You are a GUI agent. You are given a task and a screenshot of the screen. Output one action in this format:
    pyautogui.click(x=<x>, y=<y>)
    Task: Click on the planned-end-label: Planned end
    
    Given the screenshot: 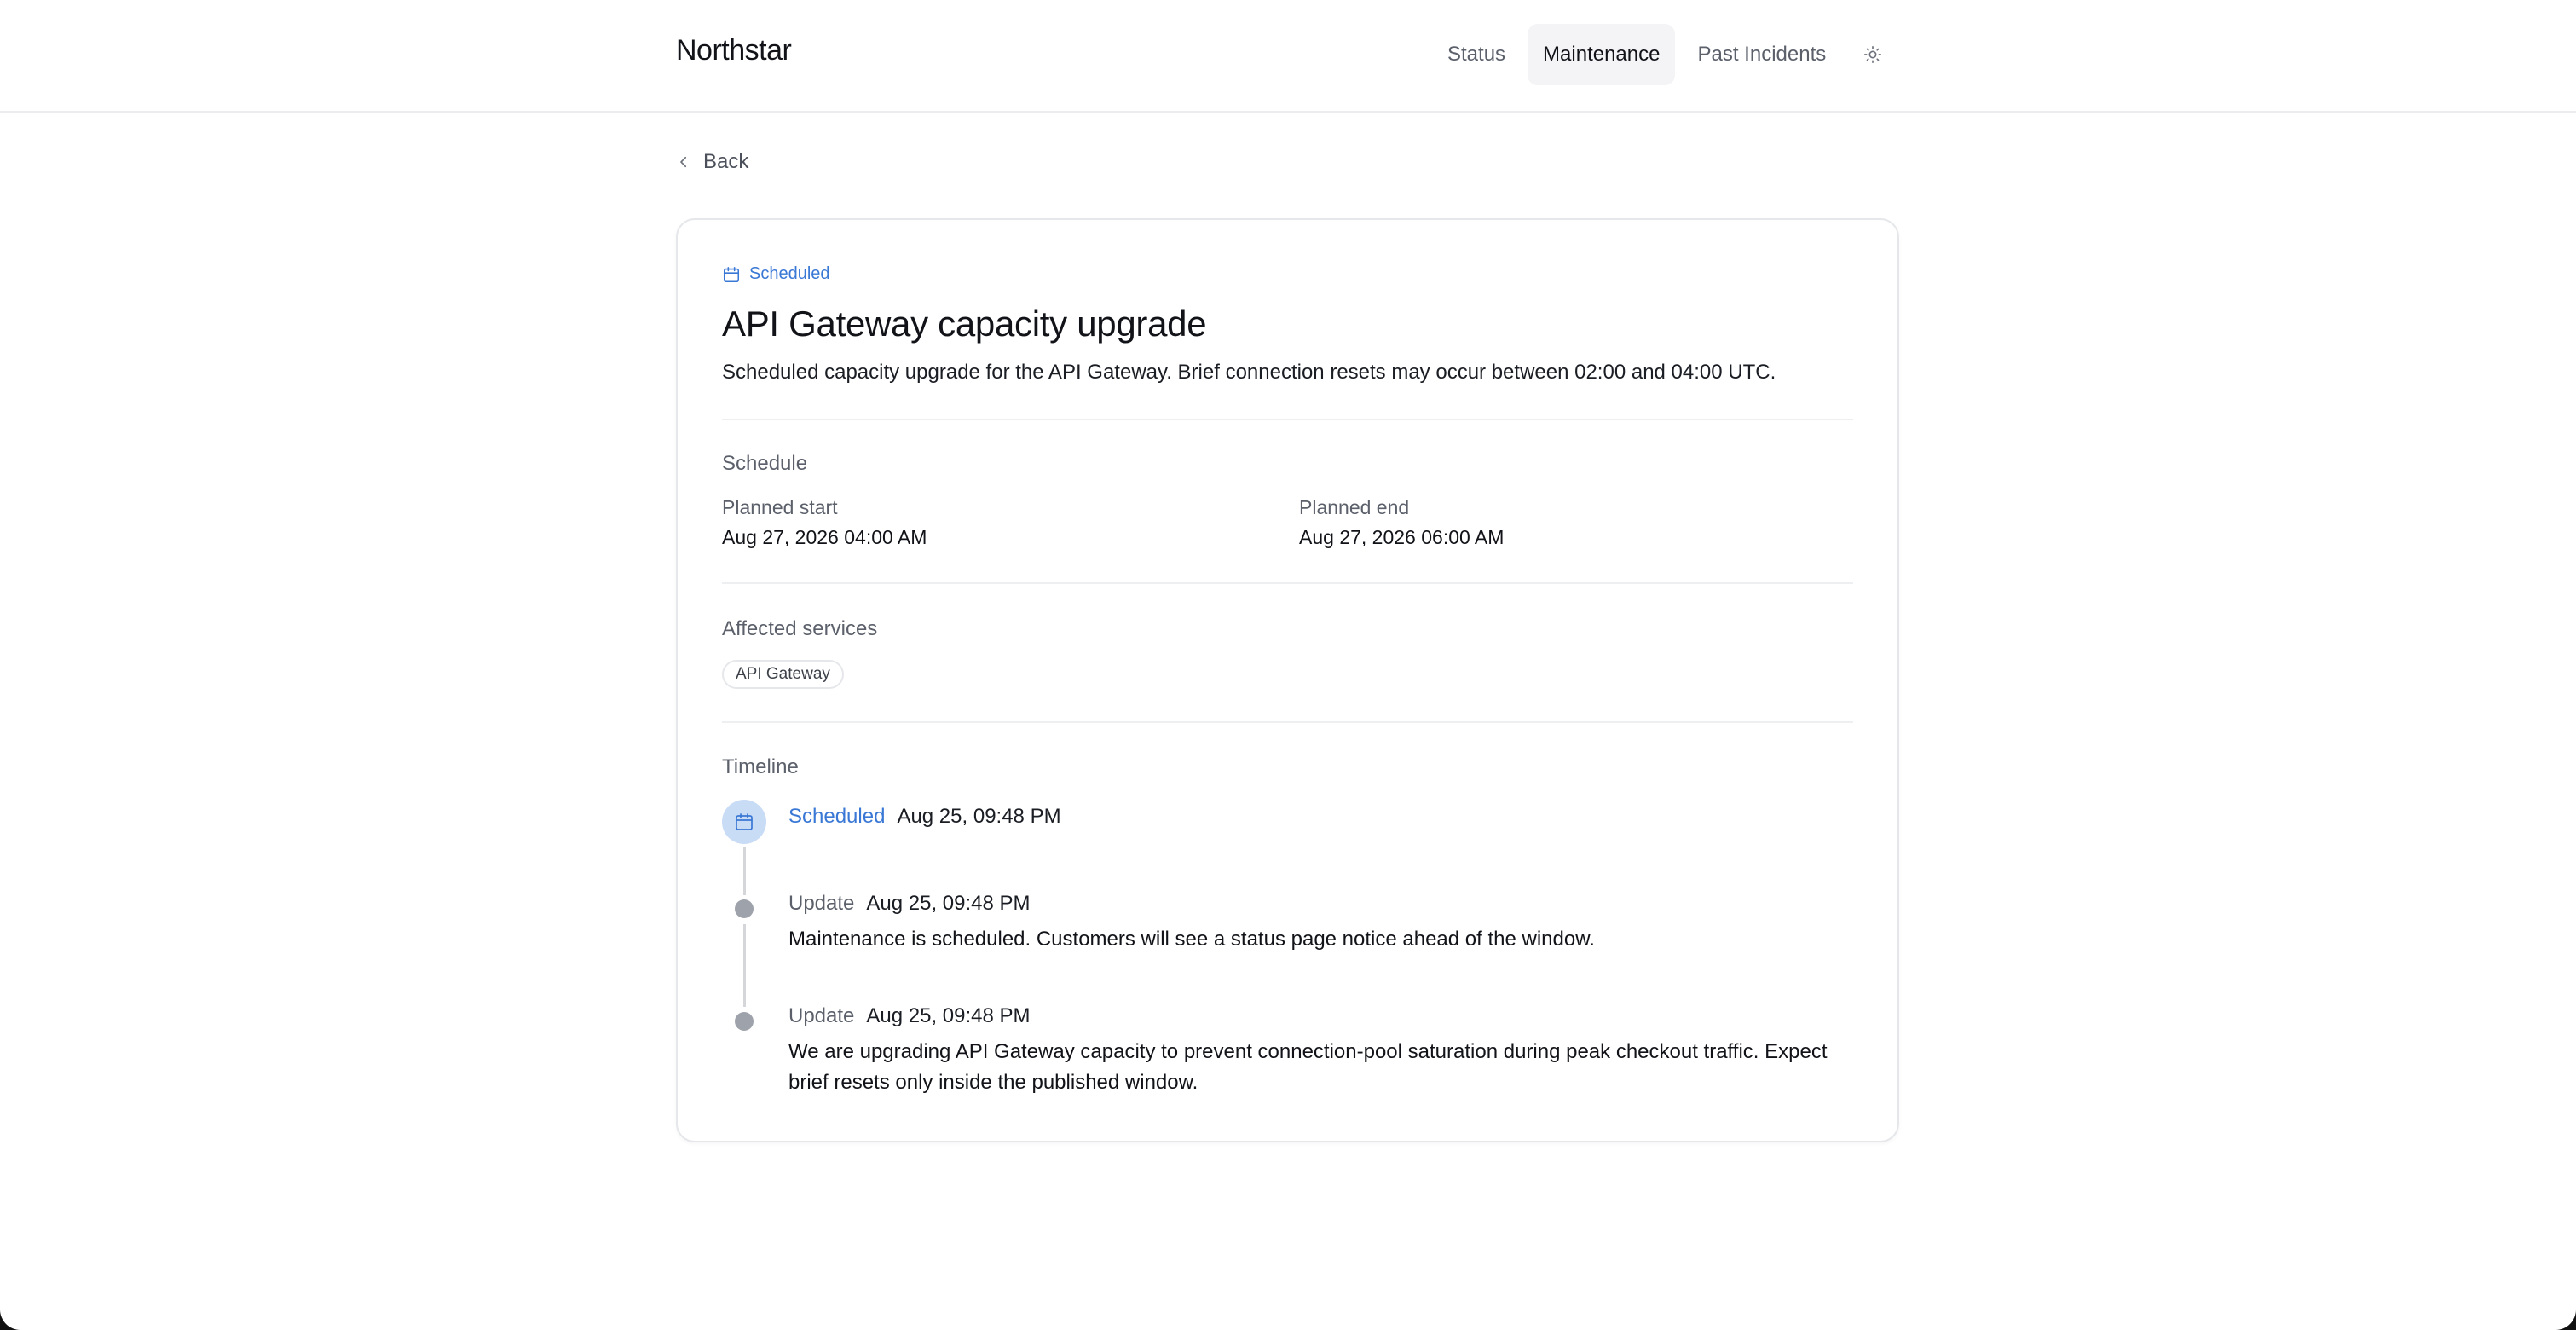 What is the action you would take?
    pyautogui.click(x=1354, y=507)
    